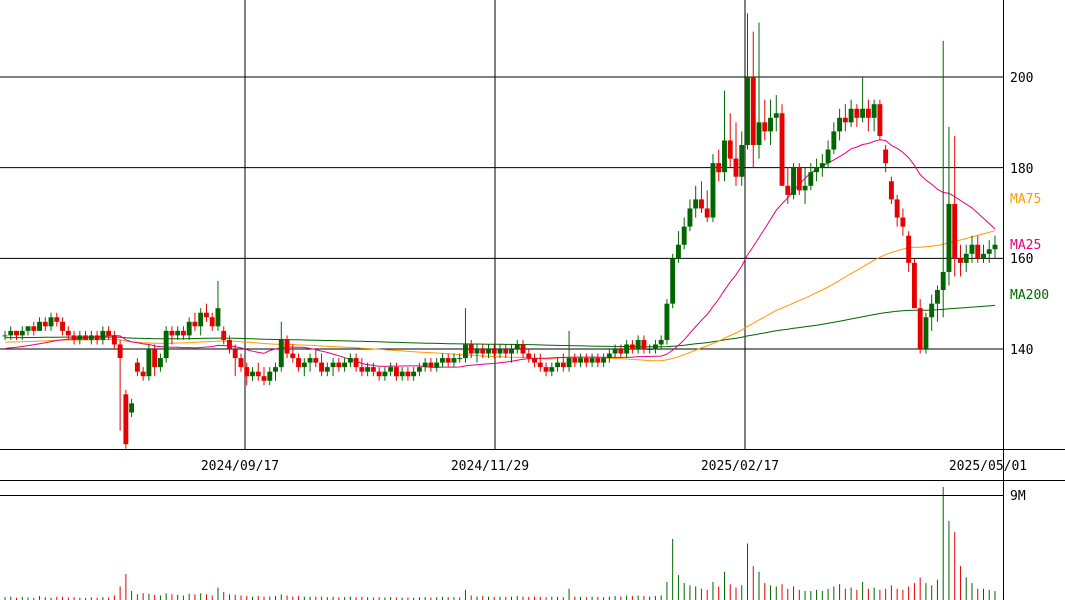 The height and width of the screenshot is (600, 1065). Describe the element at coordinates (1021, 169) in the screenshot. I see `price-tick-label-180: 180` at that location.